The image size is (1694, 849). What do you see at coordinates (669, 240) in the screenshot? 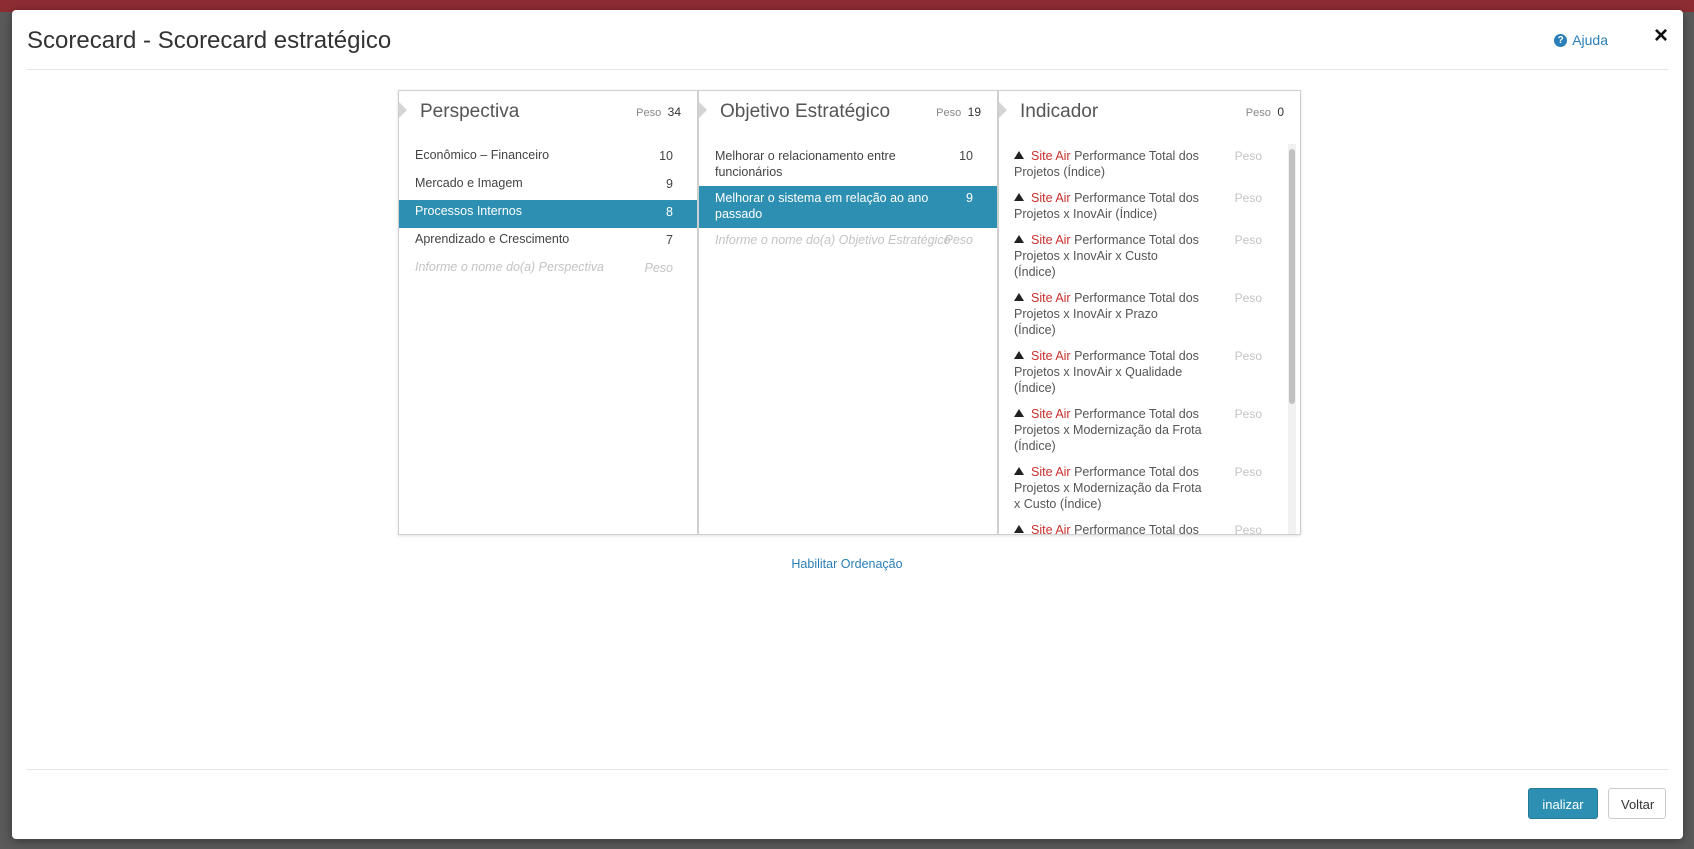
I see `item-weight: 7` at bounding box center [669, 240].